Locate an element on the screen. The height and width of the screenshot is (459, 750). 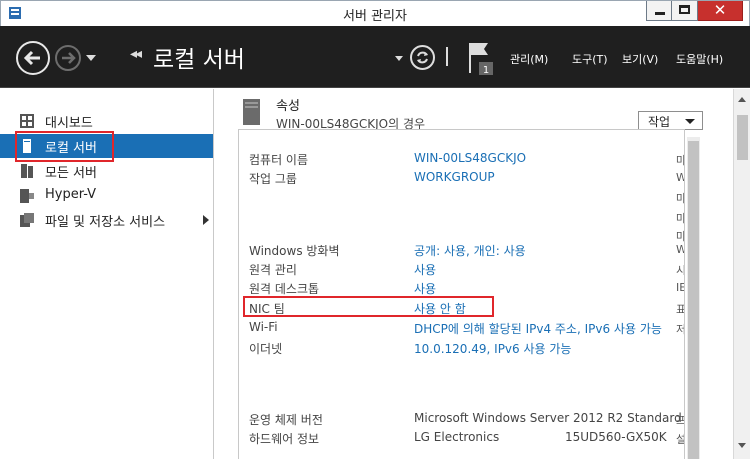
tasks-dropdown: 작업 is located at coordinates (670, 120).